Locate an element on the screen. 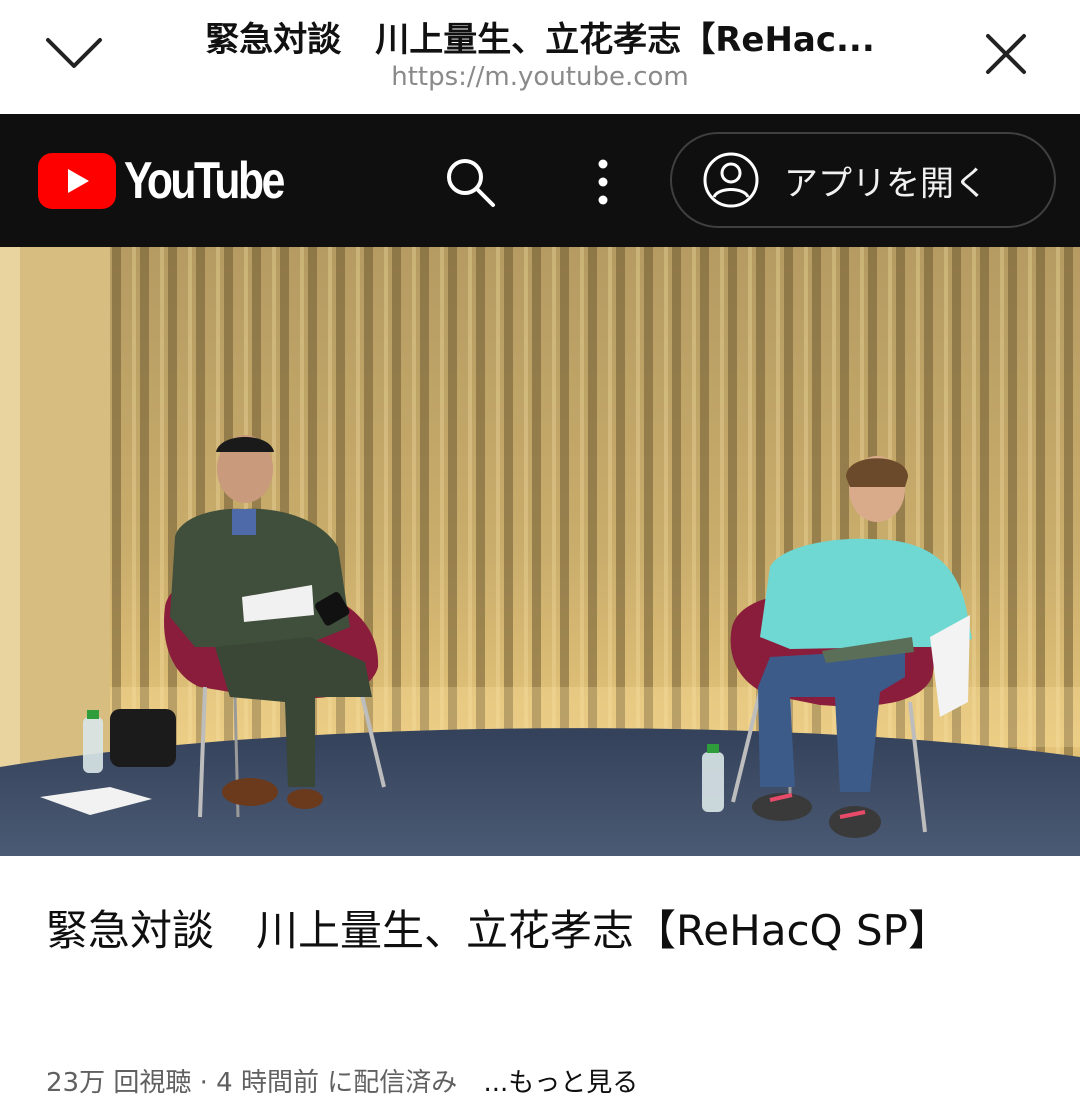 The image size is (1080, 1103). youtube-logo: YouTube is located at coordinates (178, 181).